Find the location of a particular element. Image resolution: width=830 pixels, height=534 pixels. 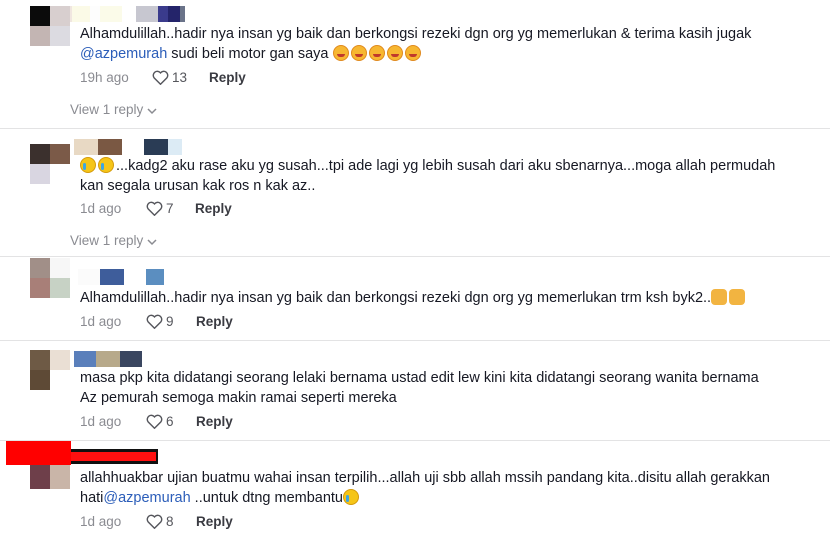

like-count: 8 is located at coordinates (170, 521).